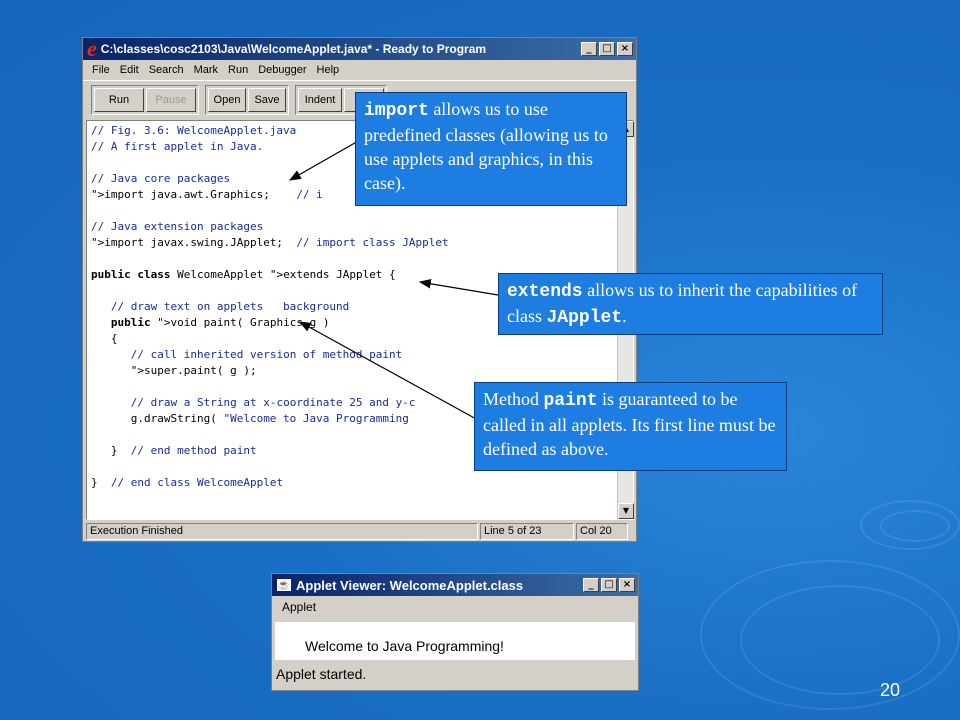 The height and width of the screenshot is (720, 960). What do you see at coordinates (570, 401) in the screenshot?
I see `callout-paint-keyword: paint` at bounding box center [570, 401].